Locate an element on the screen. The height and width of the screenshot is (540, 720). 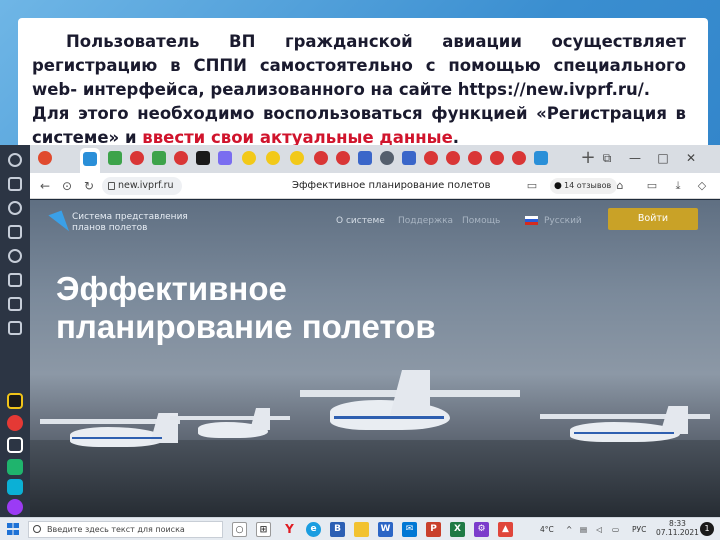
tray-arrow-icon: ^ is located at coordinates (569, 529).